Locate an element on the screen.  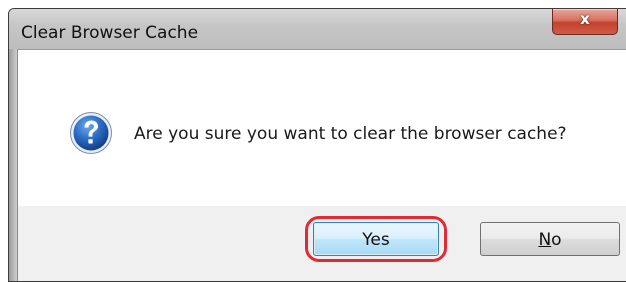
question-icon is located at coordinates (91, 133).